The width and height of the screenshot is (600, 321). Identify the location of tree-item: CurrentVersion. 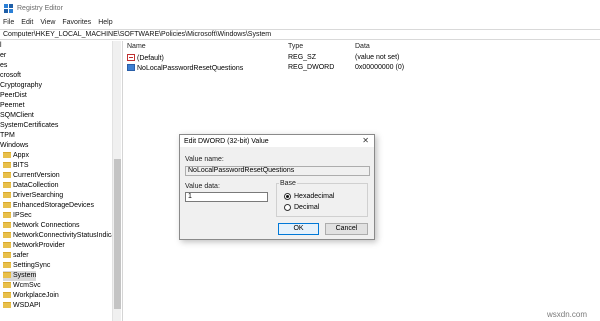
(31, 176).